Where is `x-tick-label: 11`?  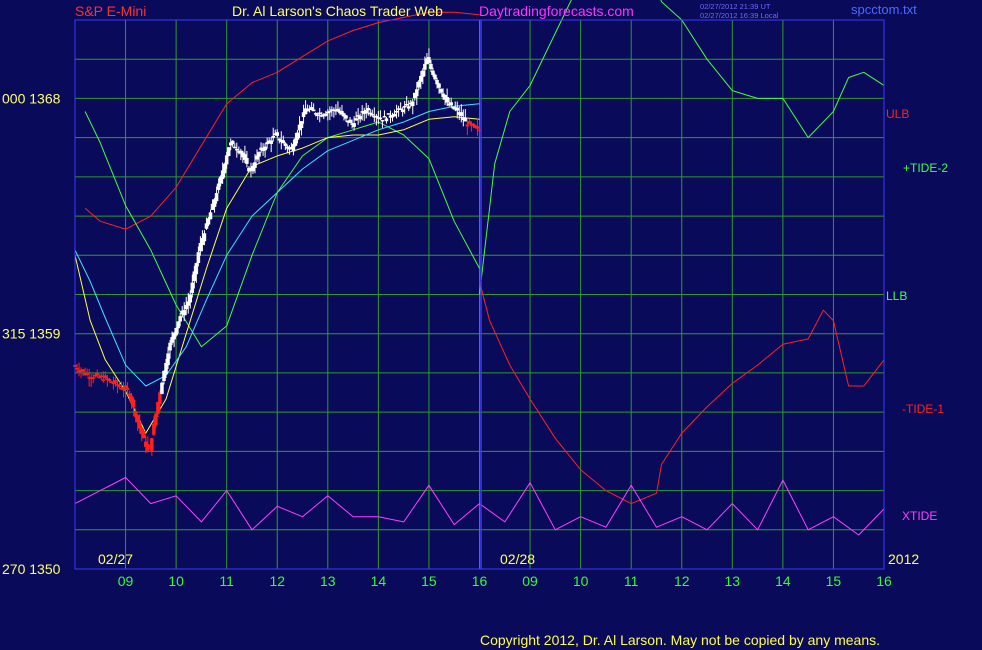 x-tick-label: 11 is located at coordinates (631, 581).